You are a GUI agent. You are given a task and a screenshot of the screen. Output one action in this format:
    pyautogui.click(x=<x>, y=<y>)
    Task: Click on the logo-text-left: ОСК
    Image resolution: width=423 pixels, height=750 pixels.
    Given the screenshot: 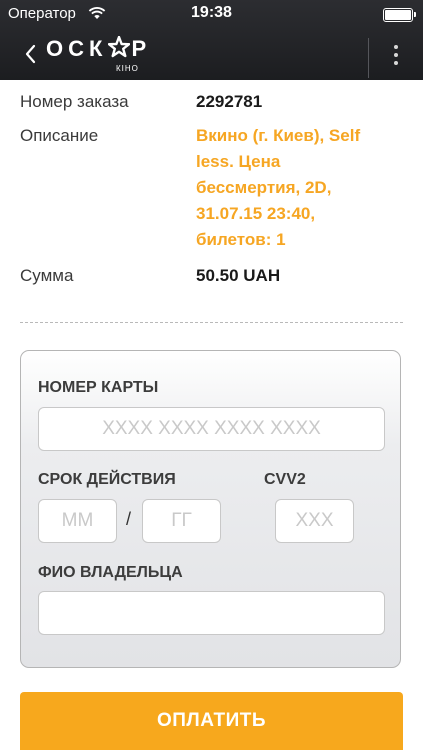 What is the action you would take?
    pyautogui.click(x=77, y=48)
    